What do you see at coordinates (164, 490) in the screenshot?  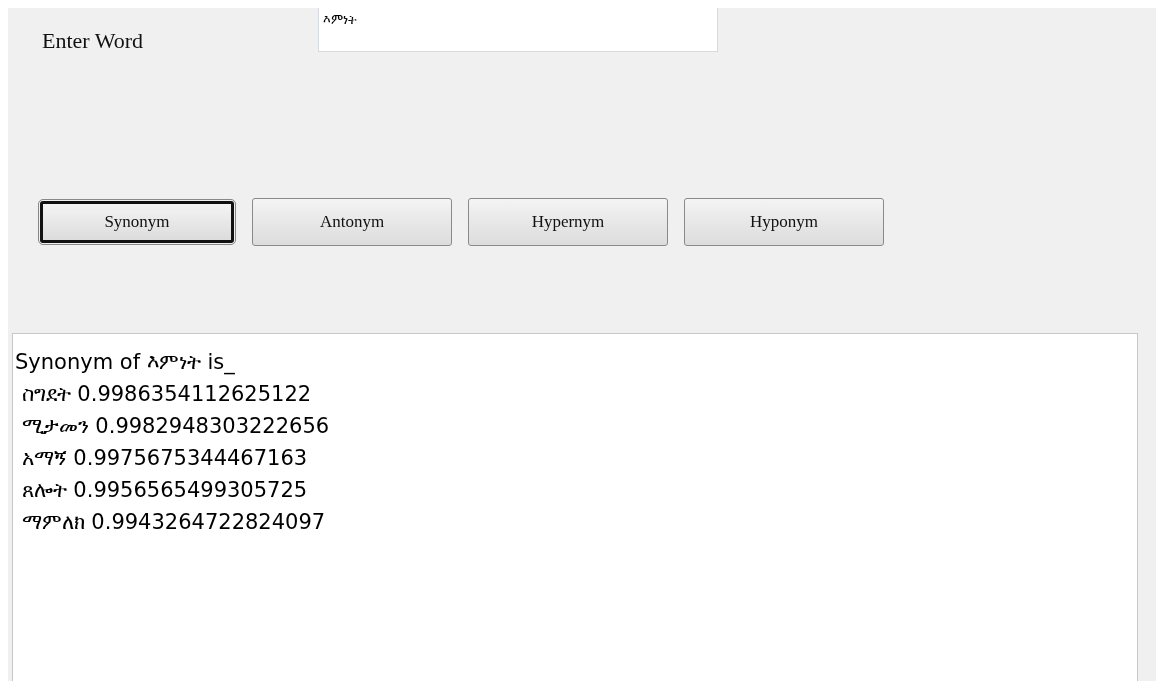 I see `result-line: ጸሎት 0.9956565499305725` at bounding box center [164, 490].